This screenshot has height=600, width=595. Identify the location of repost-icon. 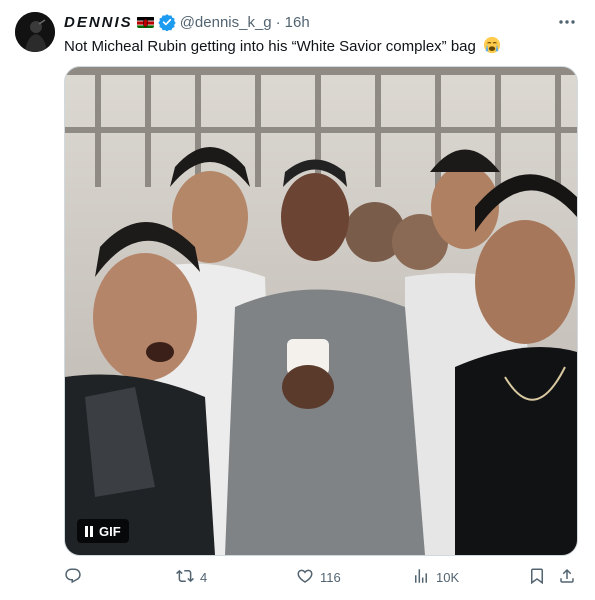
(185, 577).